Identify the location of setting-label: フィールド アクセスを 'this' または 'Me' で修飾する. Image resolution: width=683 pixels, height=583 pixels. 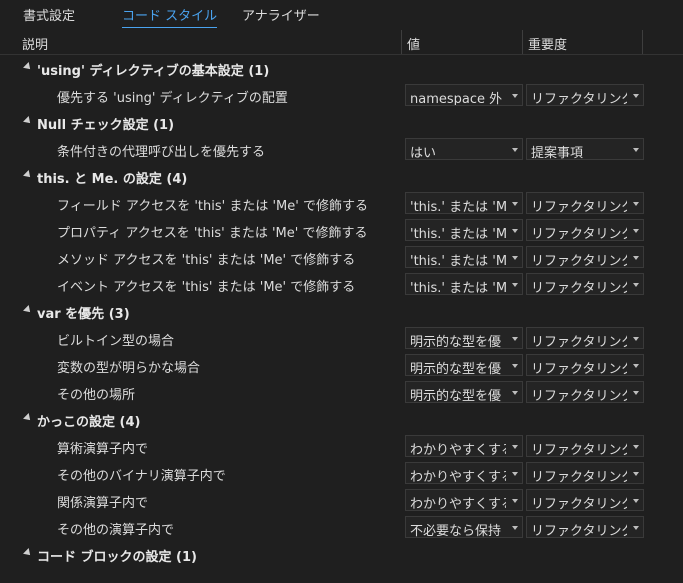
(212, 206).